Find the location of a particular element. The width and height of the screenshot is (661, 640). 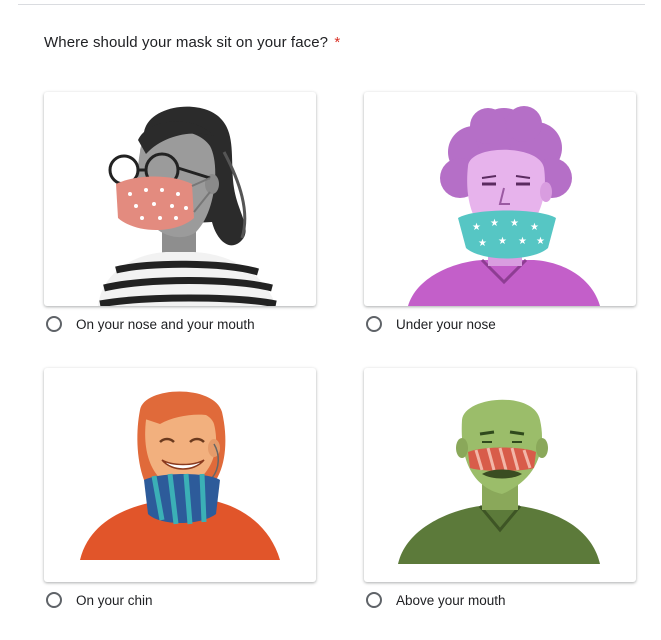

required-asterisk: * is located at coordinates (337, 42).